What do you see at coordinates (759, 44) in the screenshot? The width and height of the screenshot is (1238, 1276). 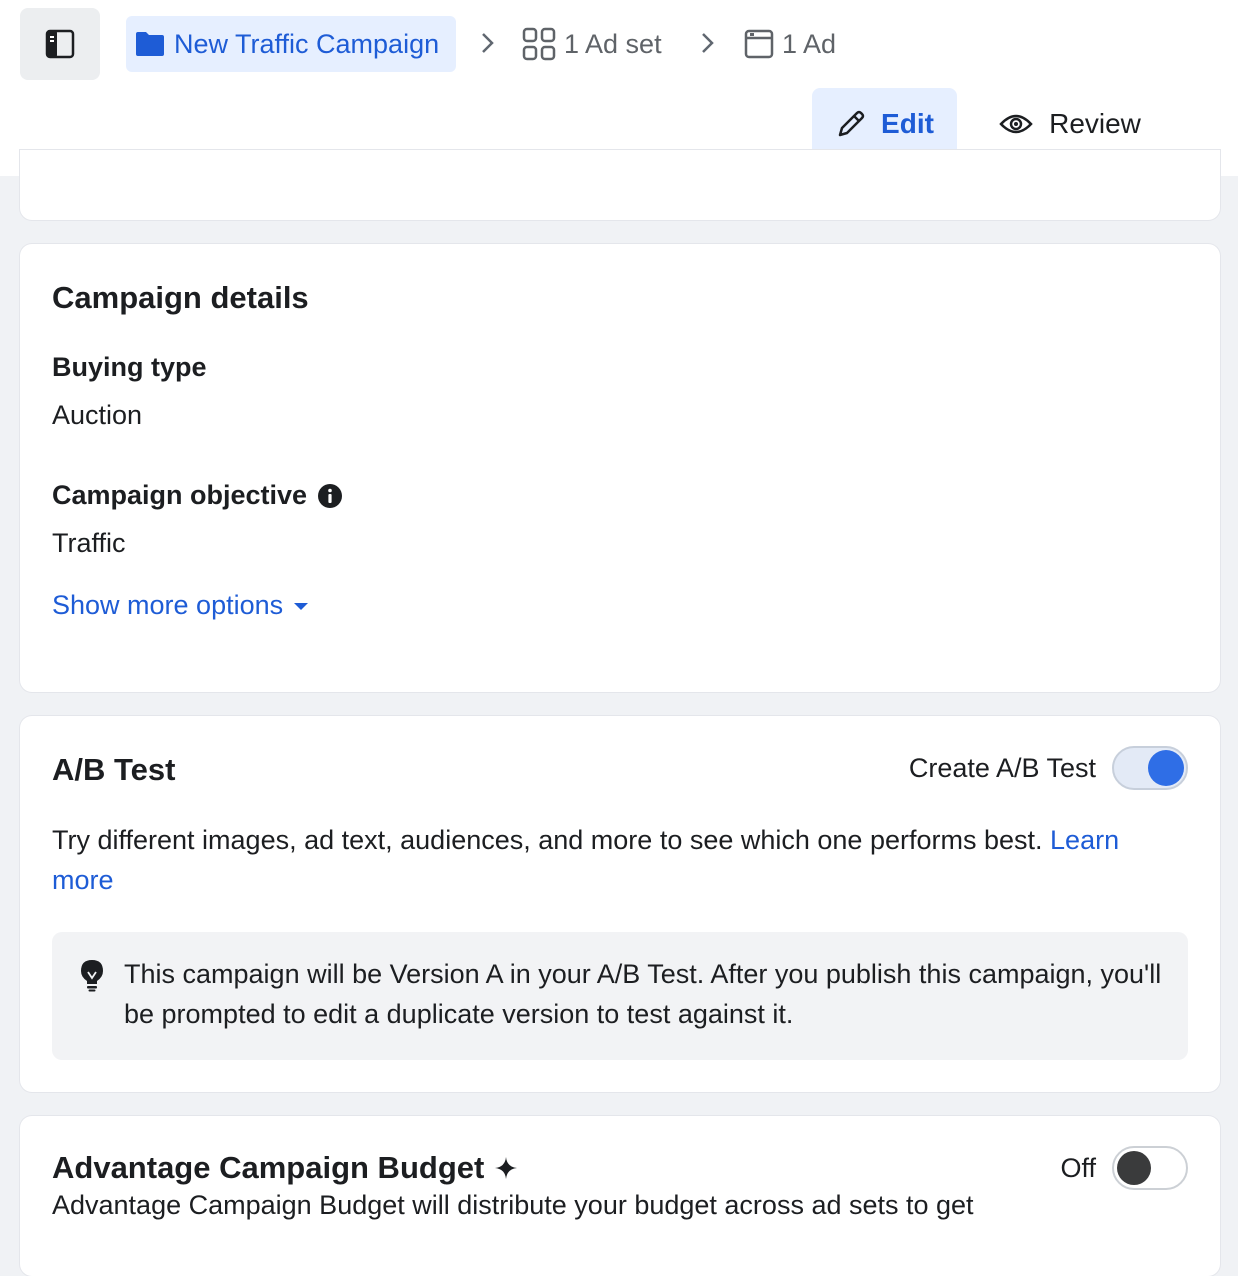 I see `ad-window-icon` at bounding box center [759, 44].